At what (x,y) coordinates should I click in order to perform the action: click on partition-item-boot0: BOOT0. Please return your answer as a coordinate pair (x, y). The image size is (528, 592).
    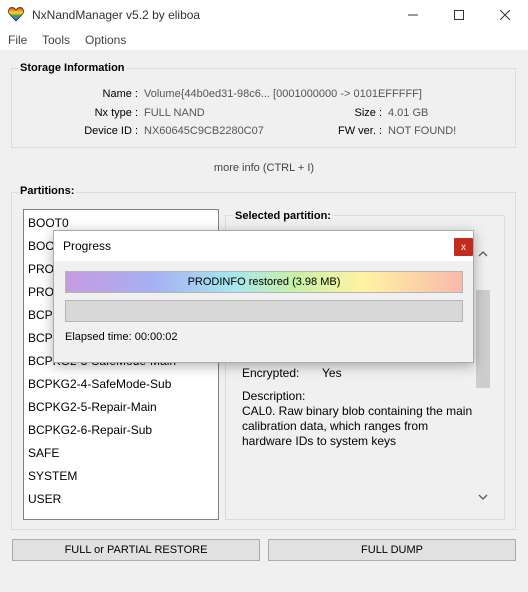
    Looking at the image, I should click on (48, 223).